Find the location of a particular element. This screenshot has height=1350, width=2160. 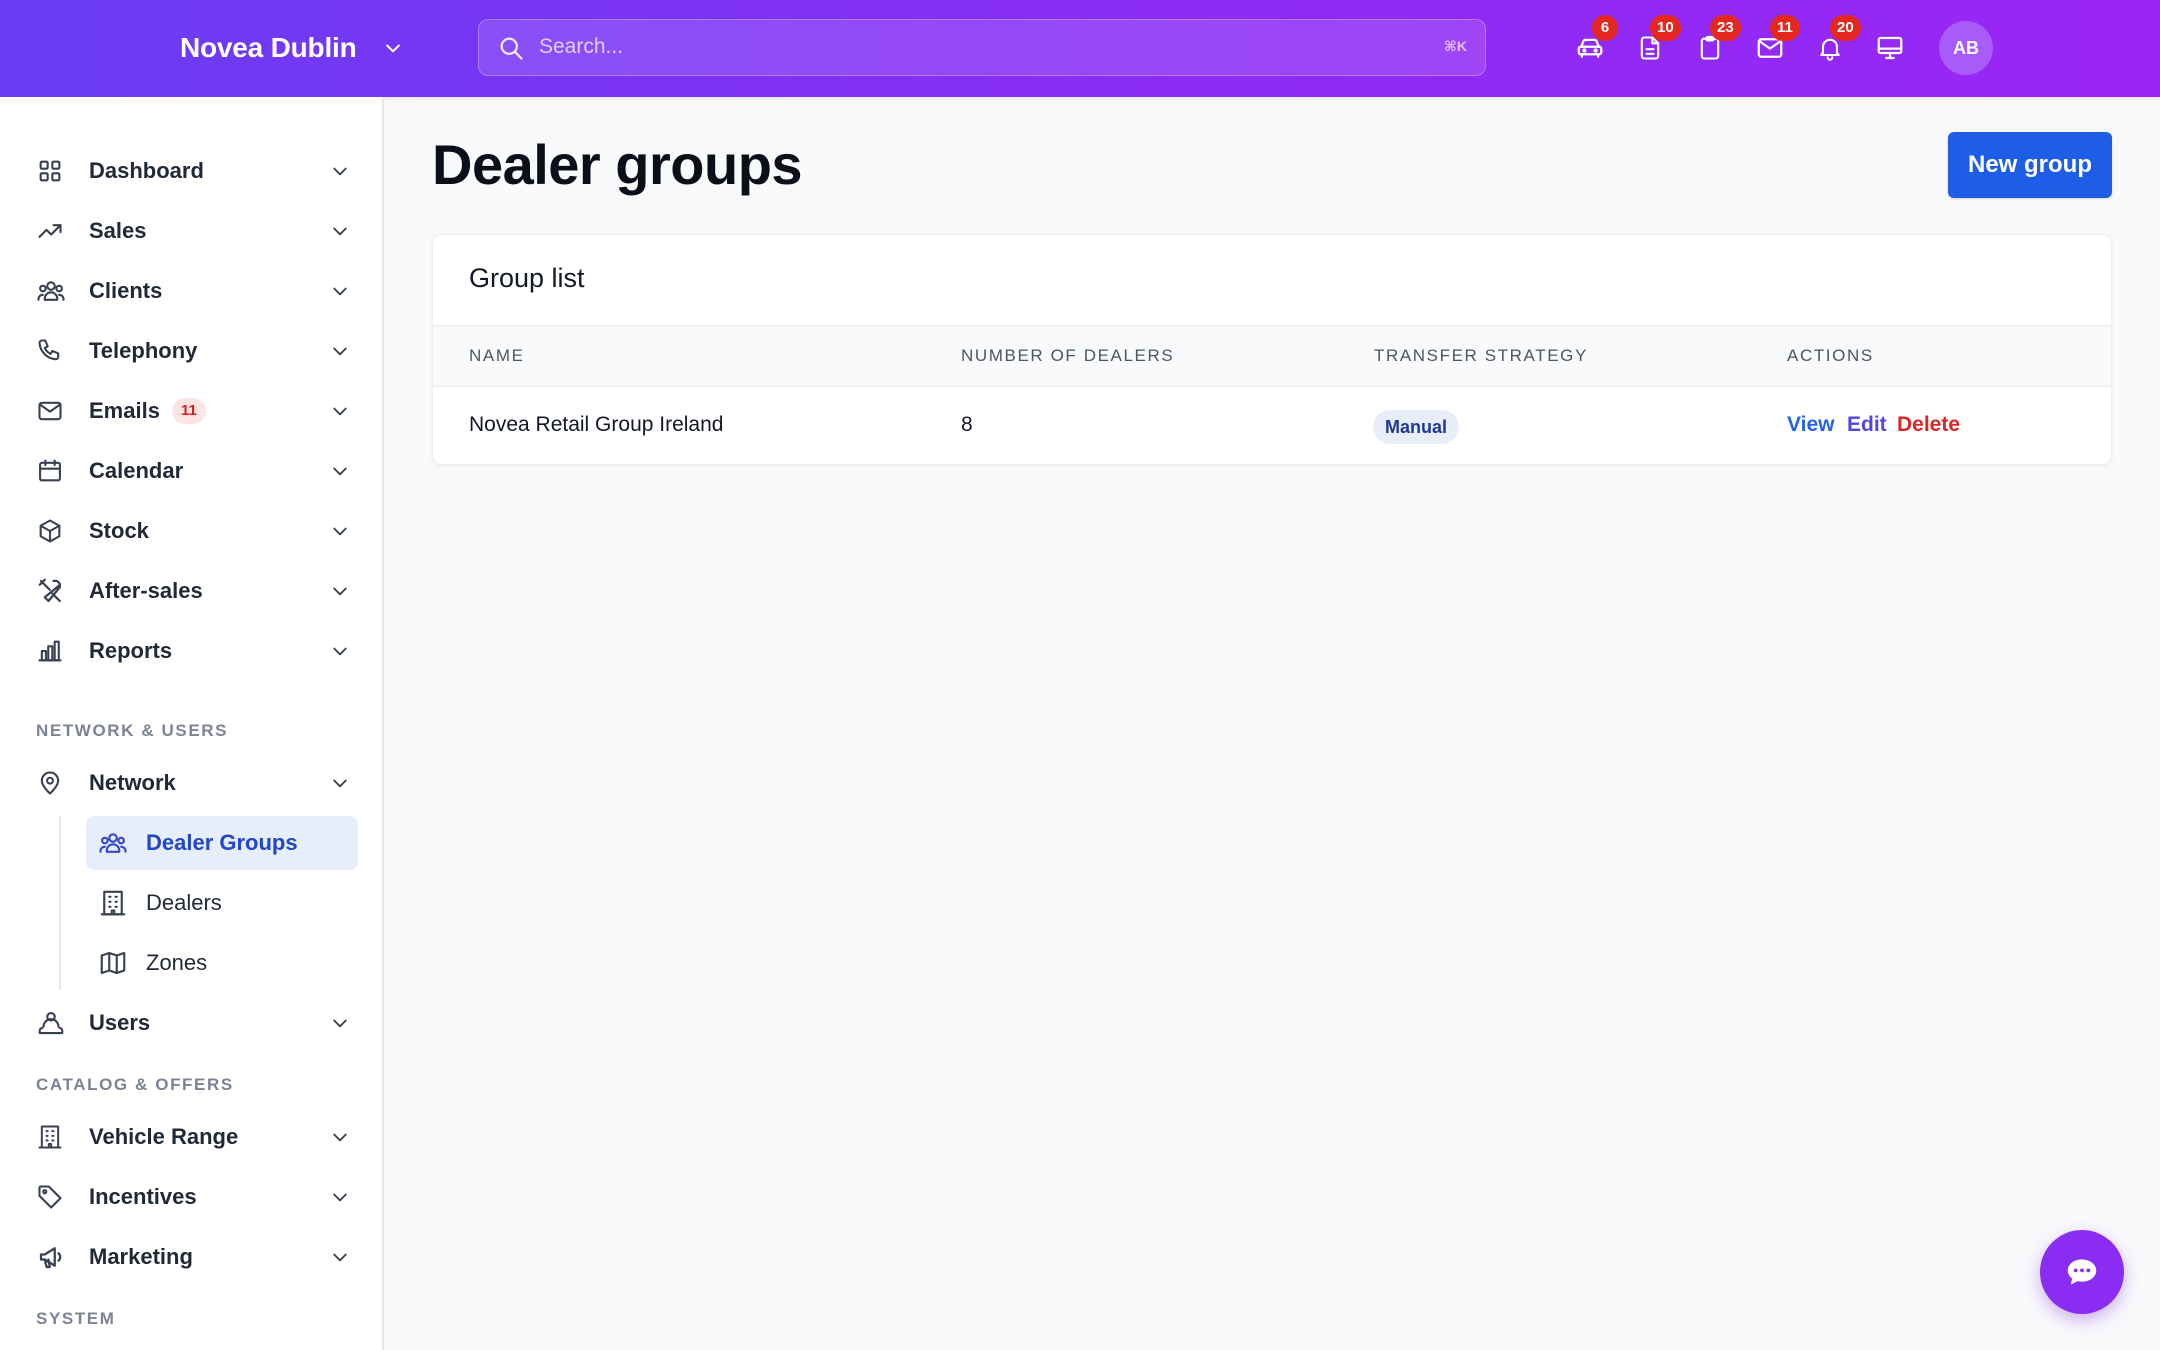

sidebar-item-label: Zones is located at coordinates (177, 962).